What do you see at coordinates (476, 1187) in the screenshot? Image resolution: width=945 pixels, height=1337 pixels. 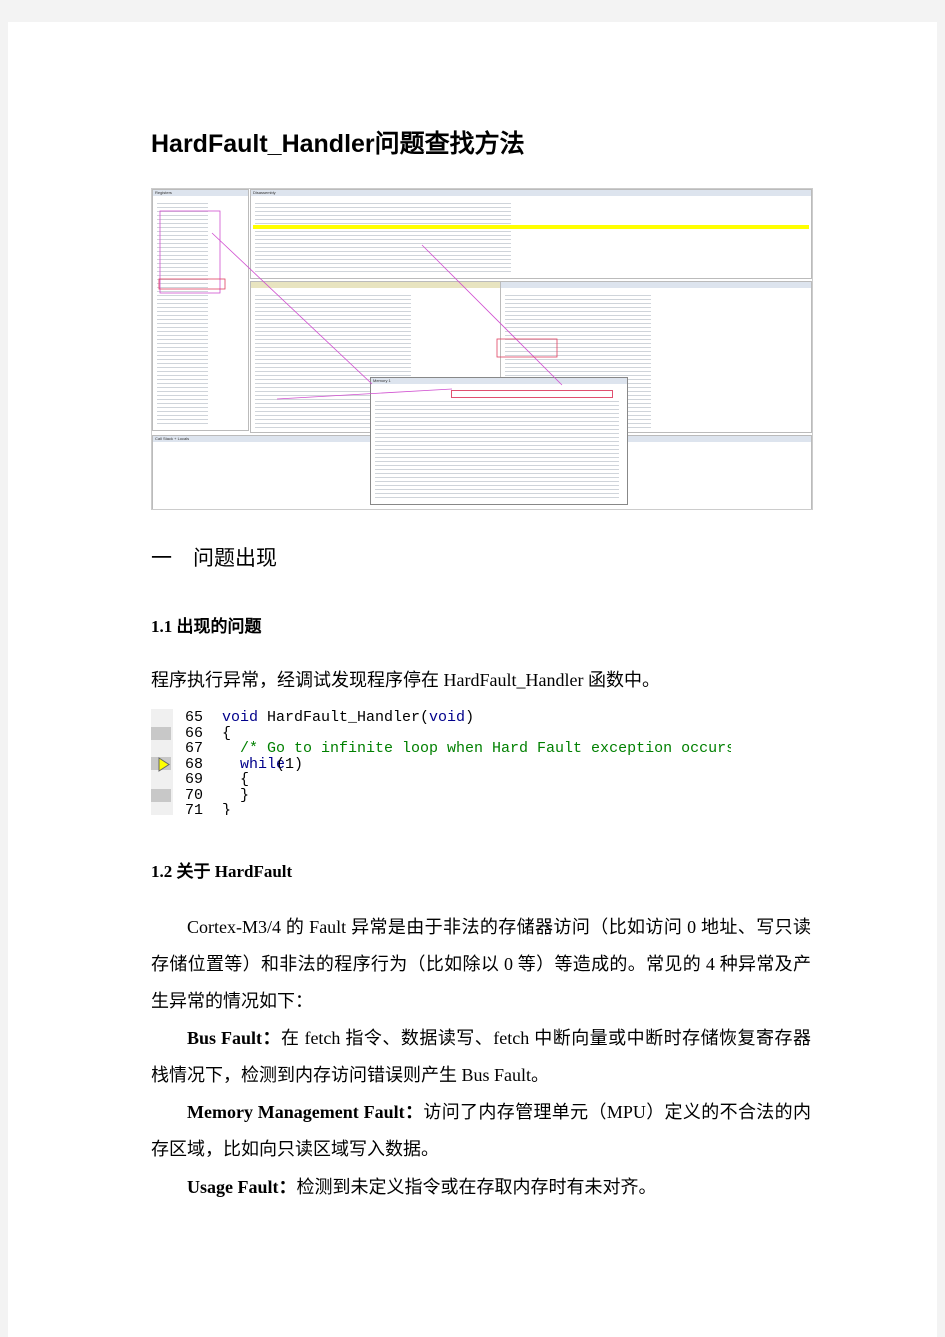 I see `fault-desc: 检测到未定义指令或在存取内存时有未对齐。` at bounding box center [476, 1187].